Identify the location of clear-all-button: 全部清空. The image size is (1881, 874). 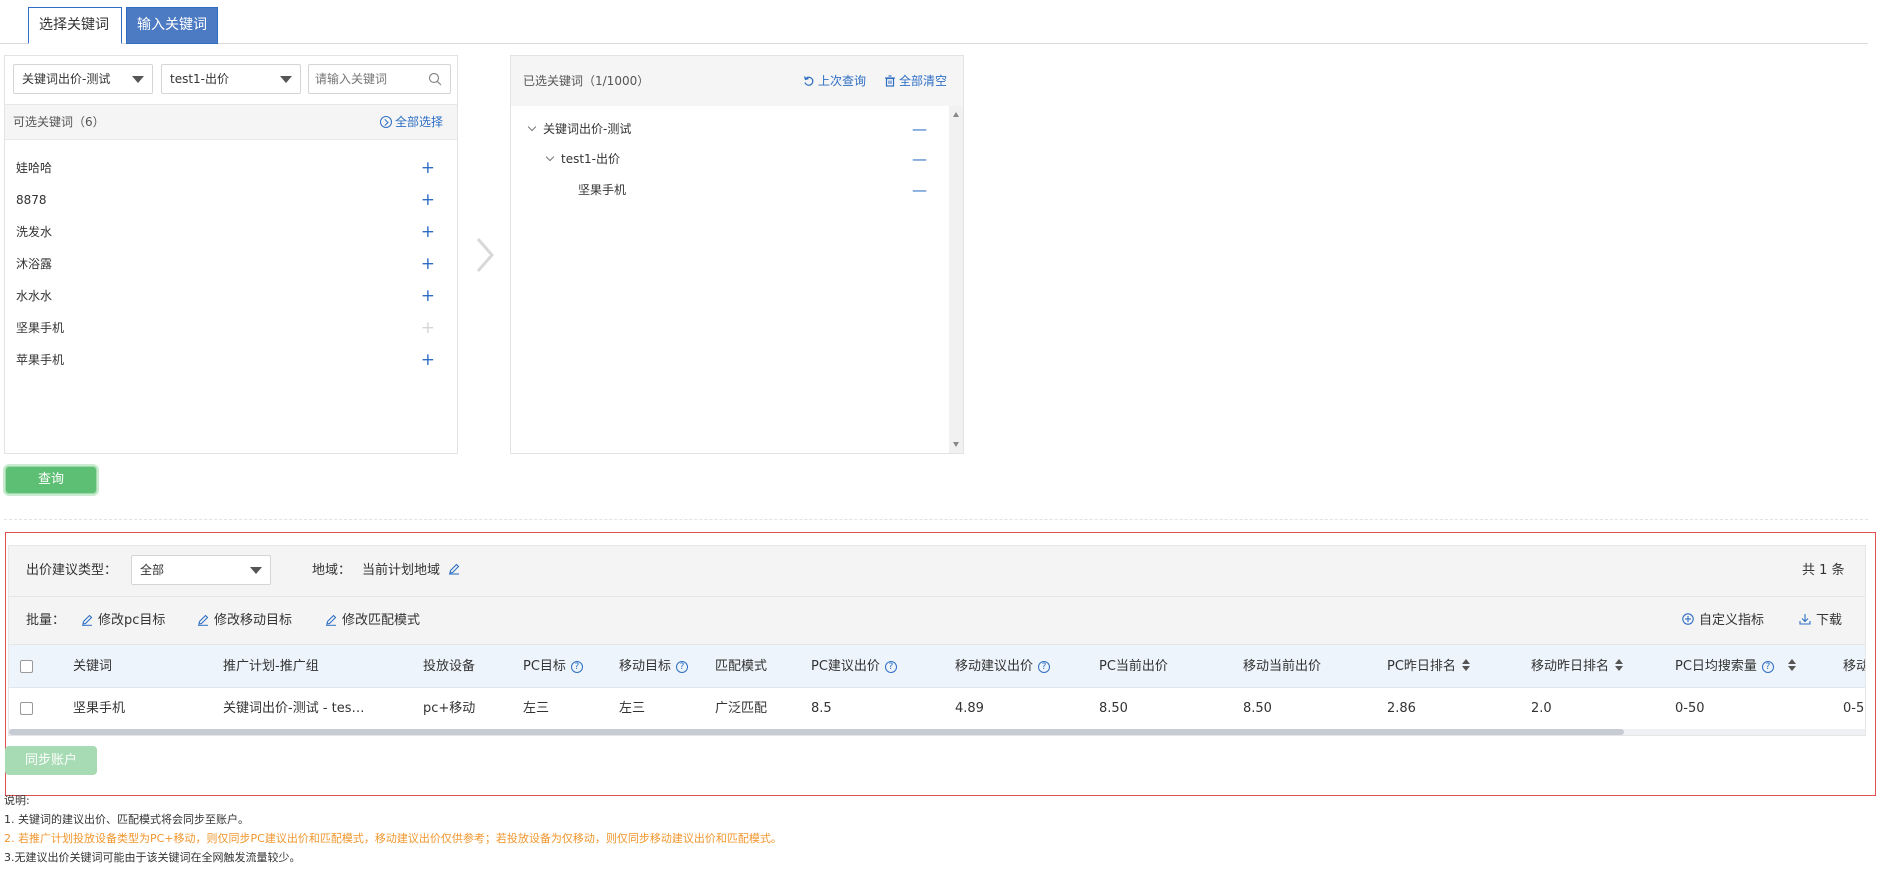
(915, 81).